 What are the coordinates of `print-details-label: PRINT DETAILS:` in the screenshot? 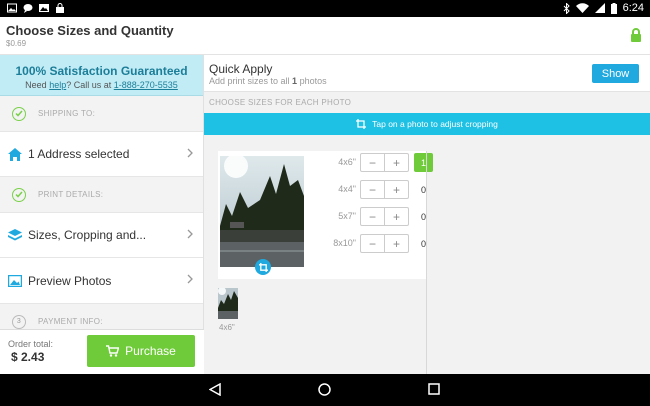 It's located at (71, 194).